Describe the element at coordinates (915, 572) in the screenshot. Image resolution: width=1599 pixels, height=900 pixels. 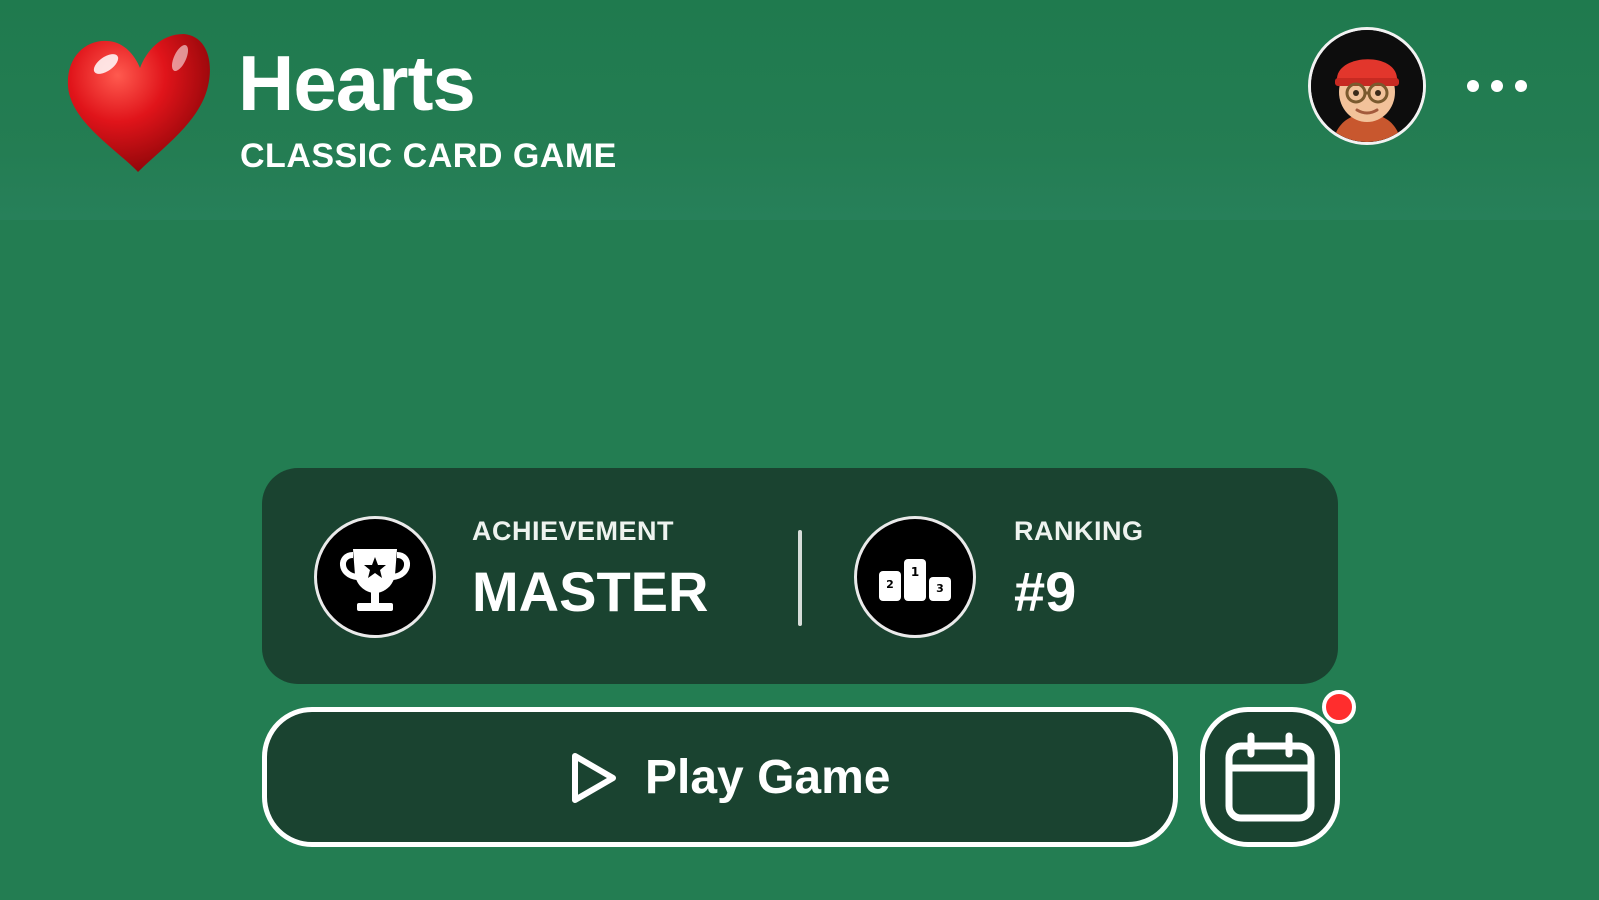
I see `svg-text: 1` at that location.